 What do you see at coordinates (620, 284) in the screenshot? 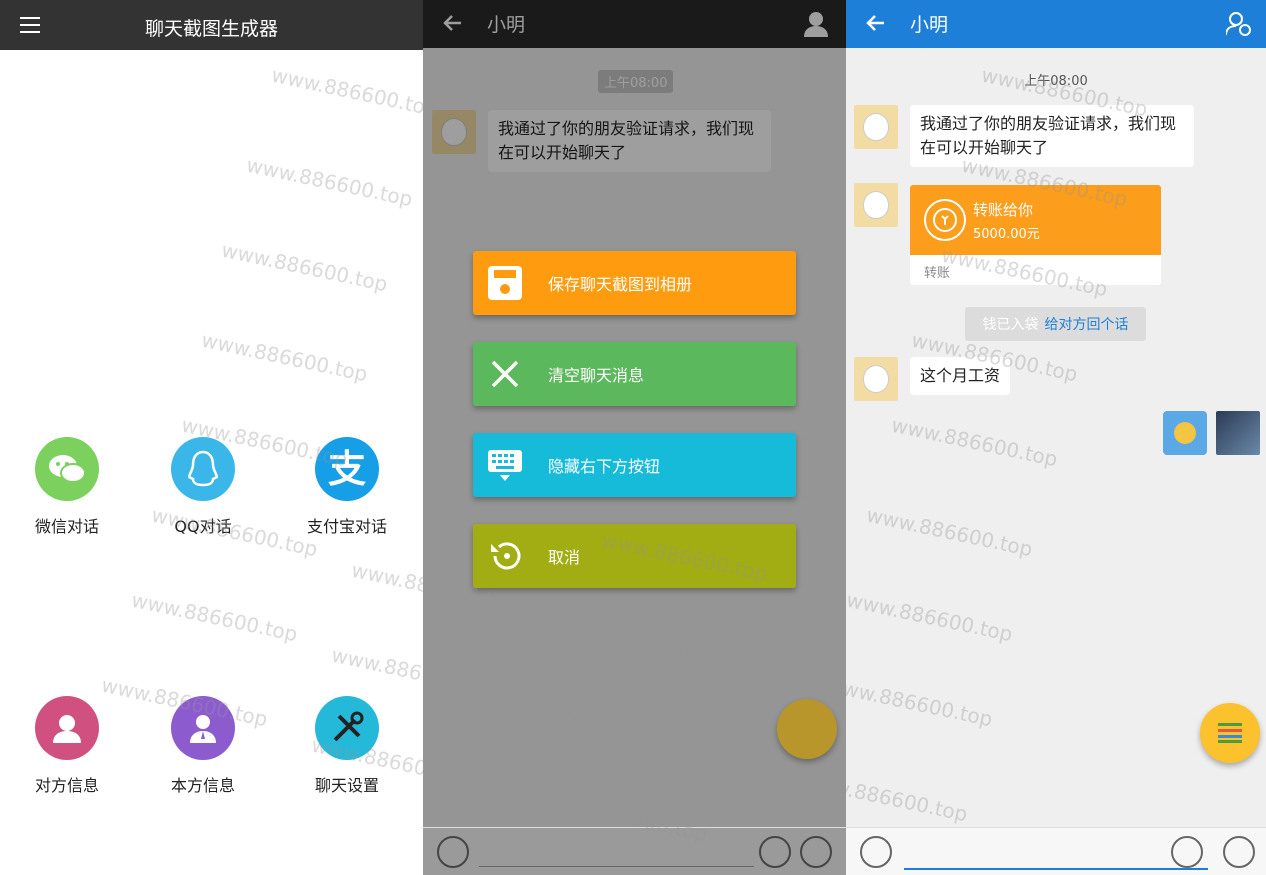
I see `save-screenshot-label: 保存聊天截图到相册` at bounding box center [620, 284].